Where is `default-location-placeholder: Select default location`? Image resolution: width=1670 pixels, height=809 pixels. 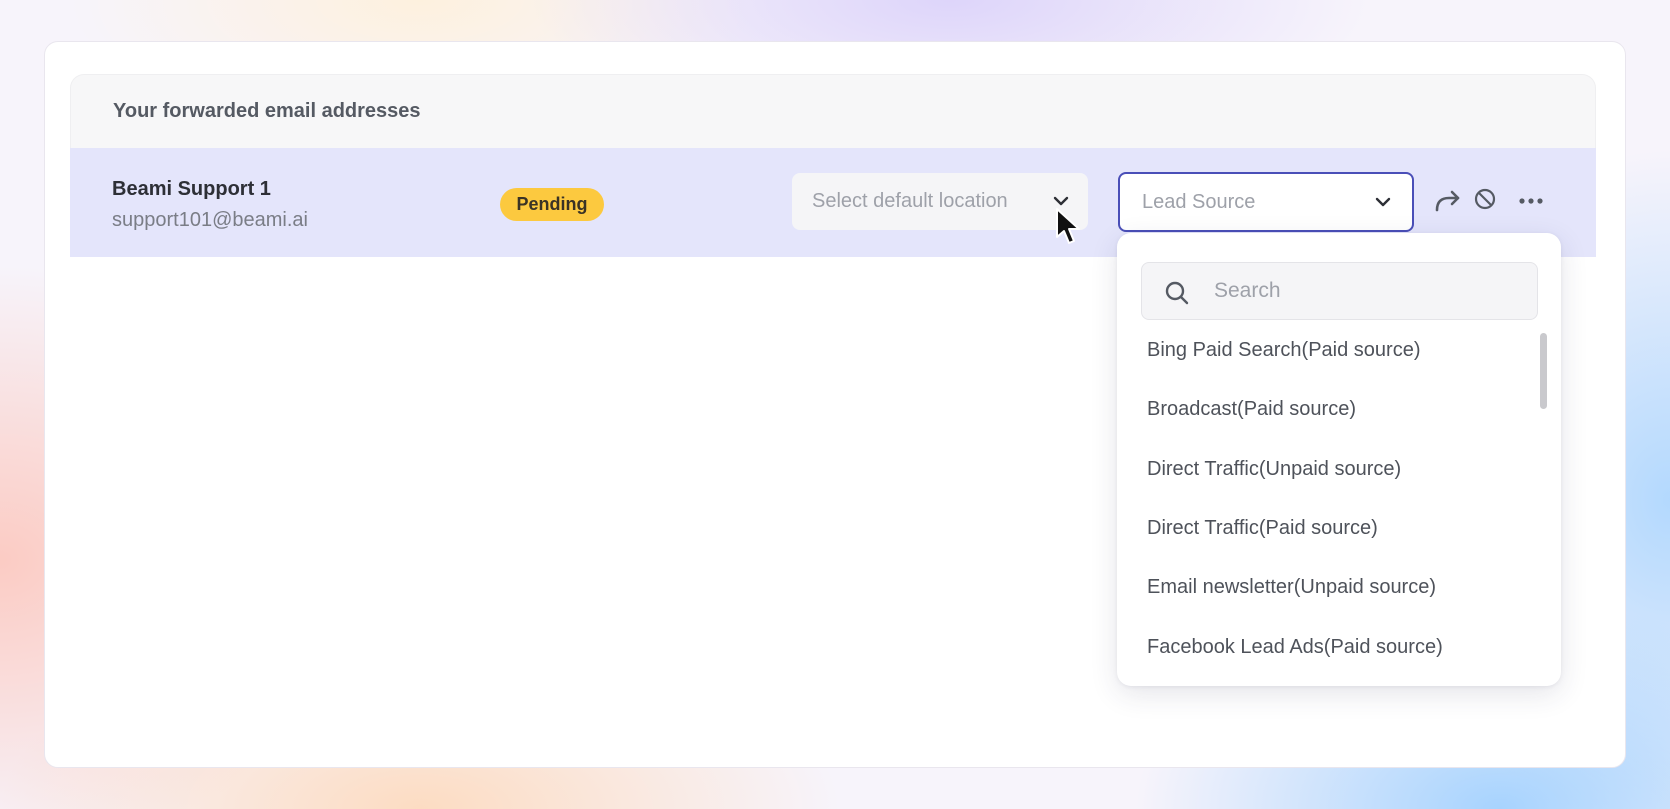
default-location-placeholder: Select default location is located at coordinates (910, 201).